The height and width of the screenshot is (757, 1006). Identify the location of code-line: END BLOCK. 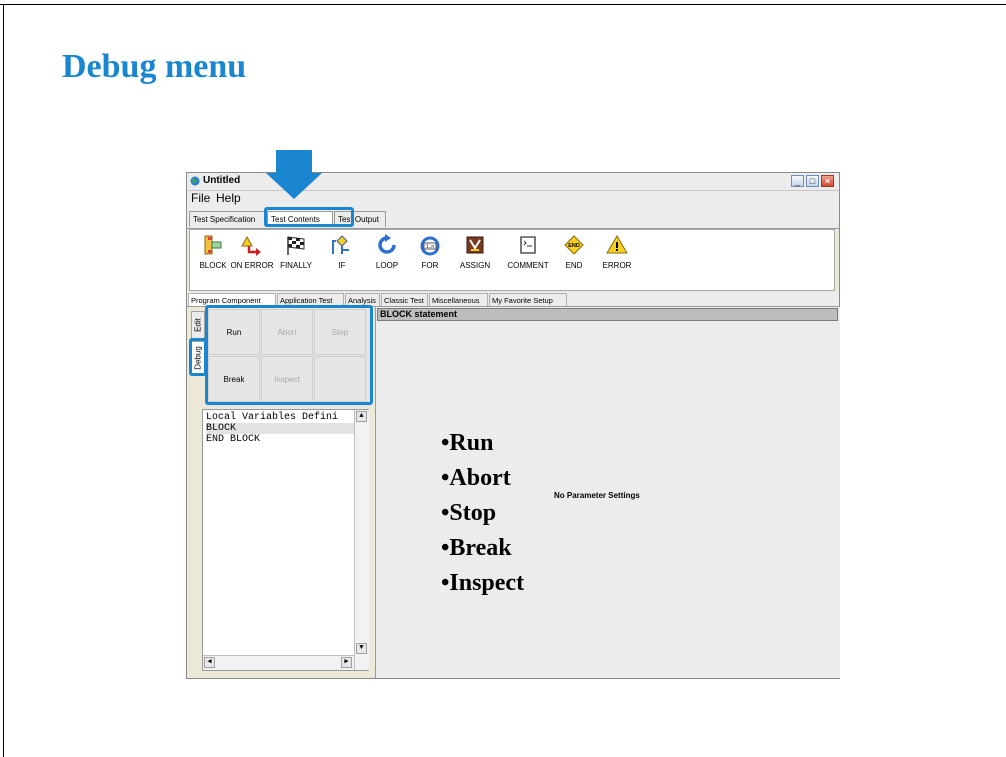
(233, 439).